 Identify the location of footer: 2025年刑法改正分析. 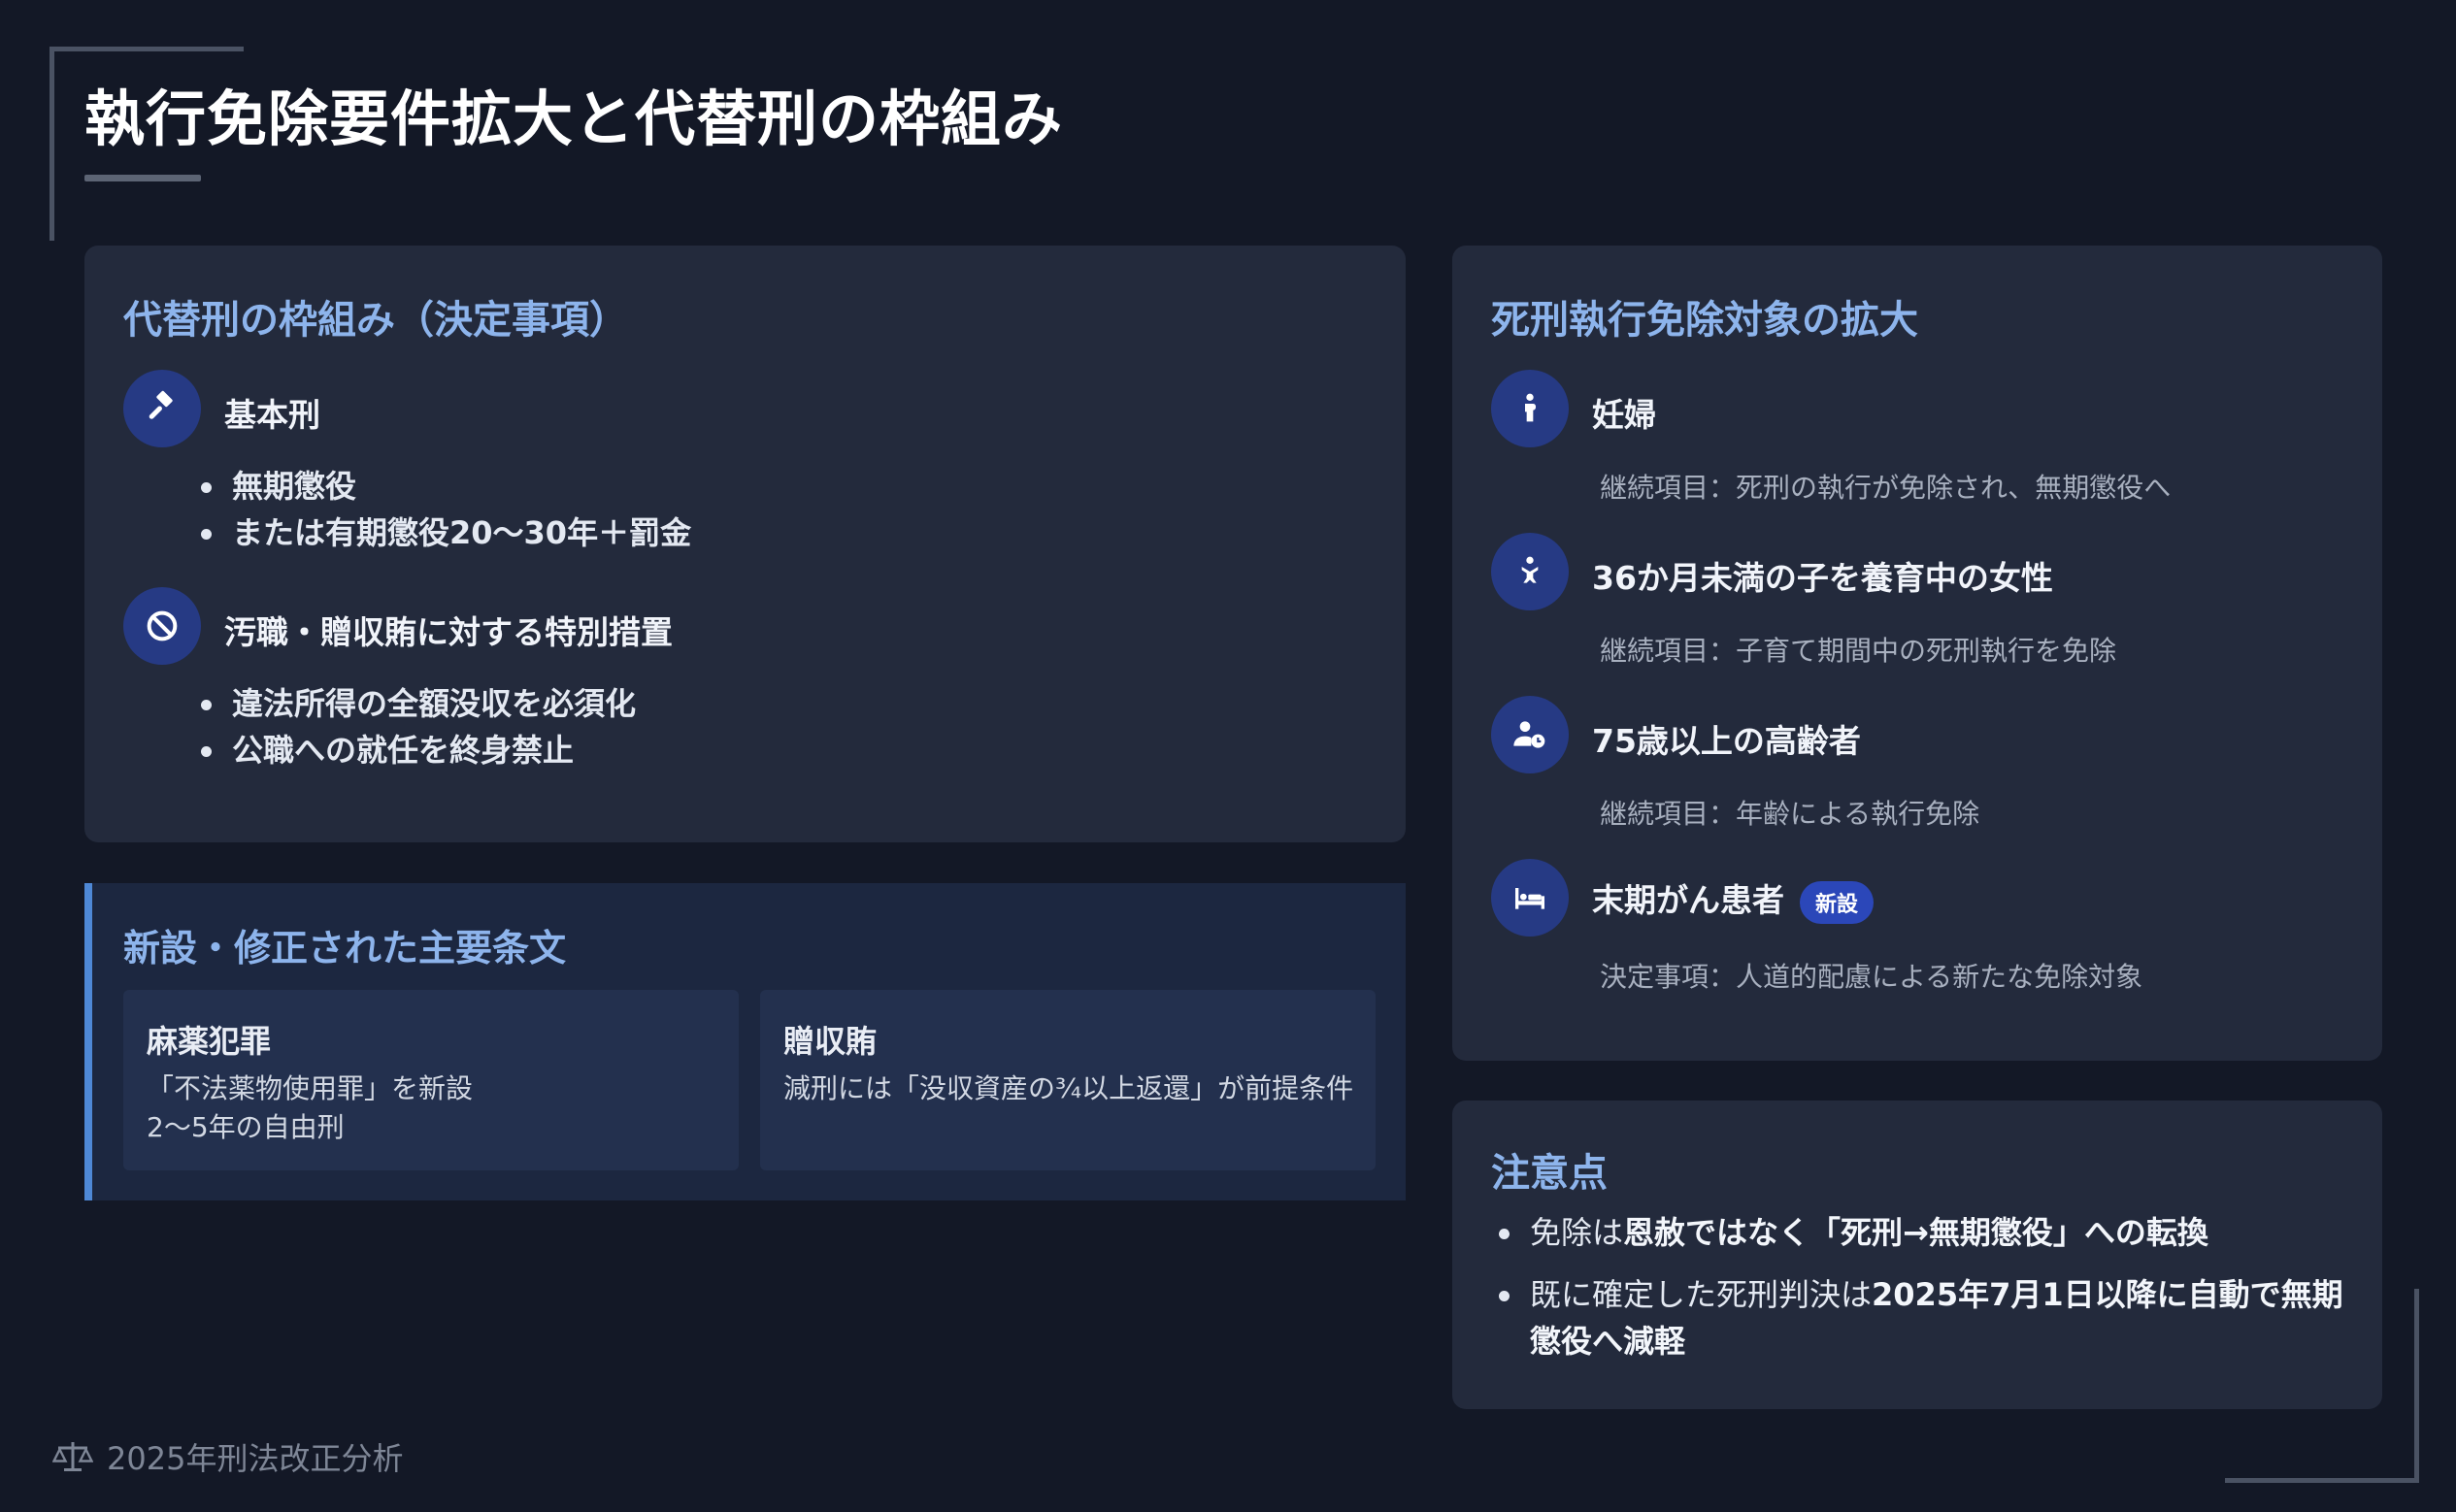
(227, 1456).